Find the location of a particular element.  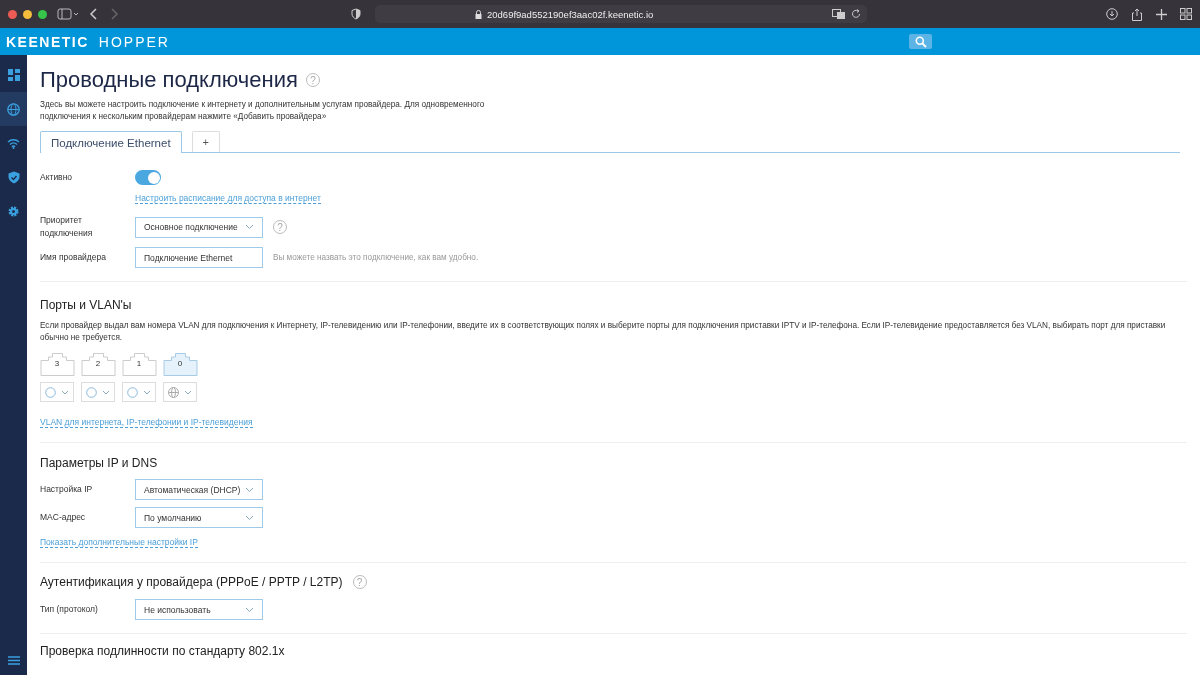

back-icon is located at coordinates (94, 14).